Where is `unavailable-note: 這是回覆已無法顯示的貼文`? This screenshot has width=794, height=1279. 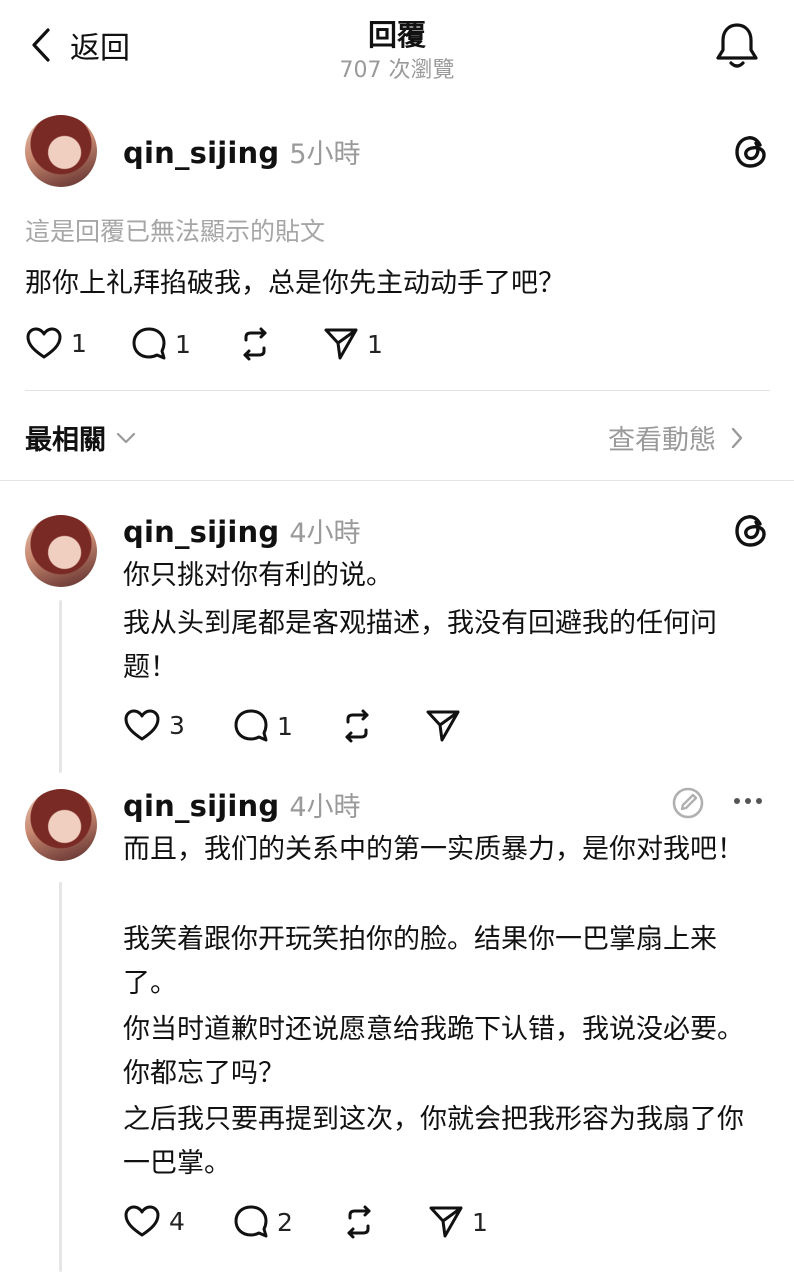 unavailable-note: 這是回覆已無法顯示的貼文 is located at coordinates (175, 231).